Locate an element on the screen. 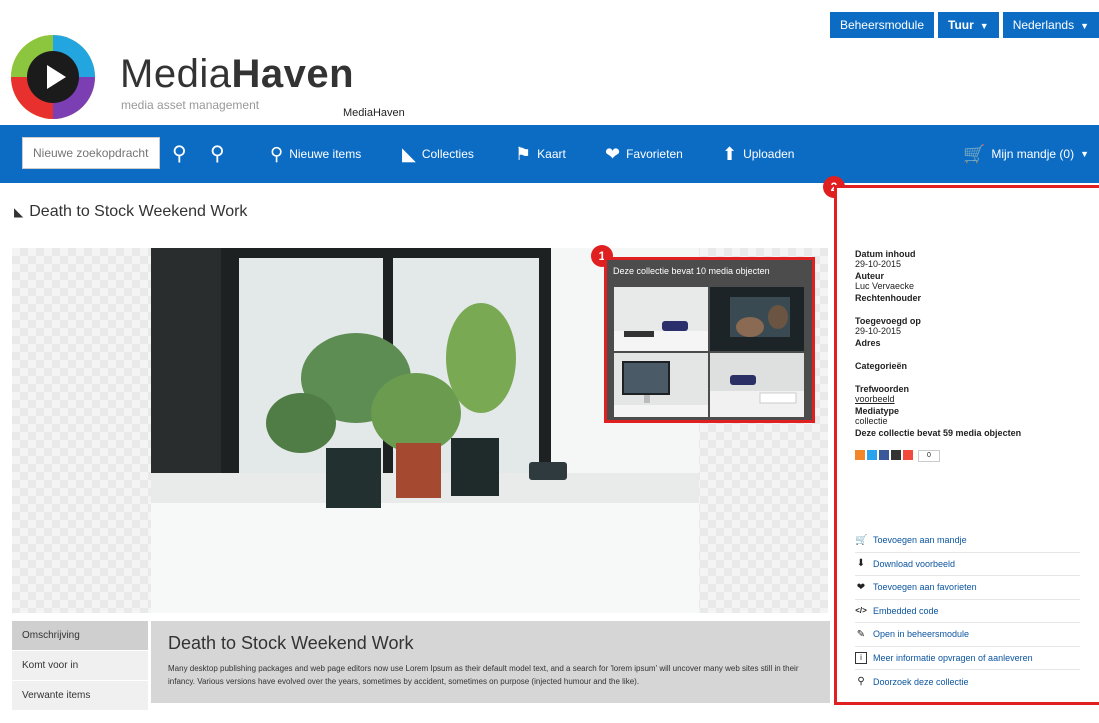 Image resolution: width=1099 pixels, height=723 pixels. action-open-admin: ✎ Open in beheersmodule is located at coordinates (967, 635).